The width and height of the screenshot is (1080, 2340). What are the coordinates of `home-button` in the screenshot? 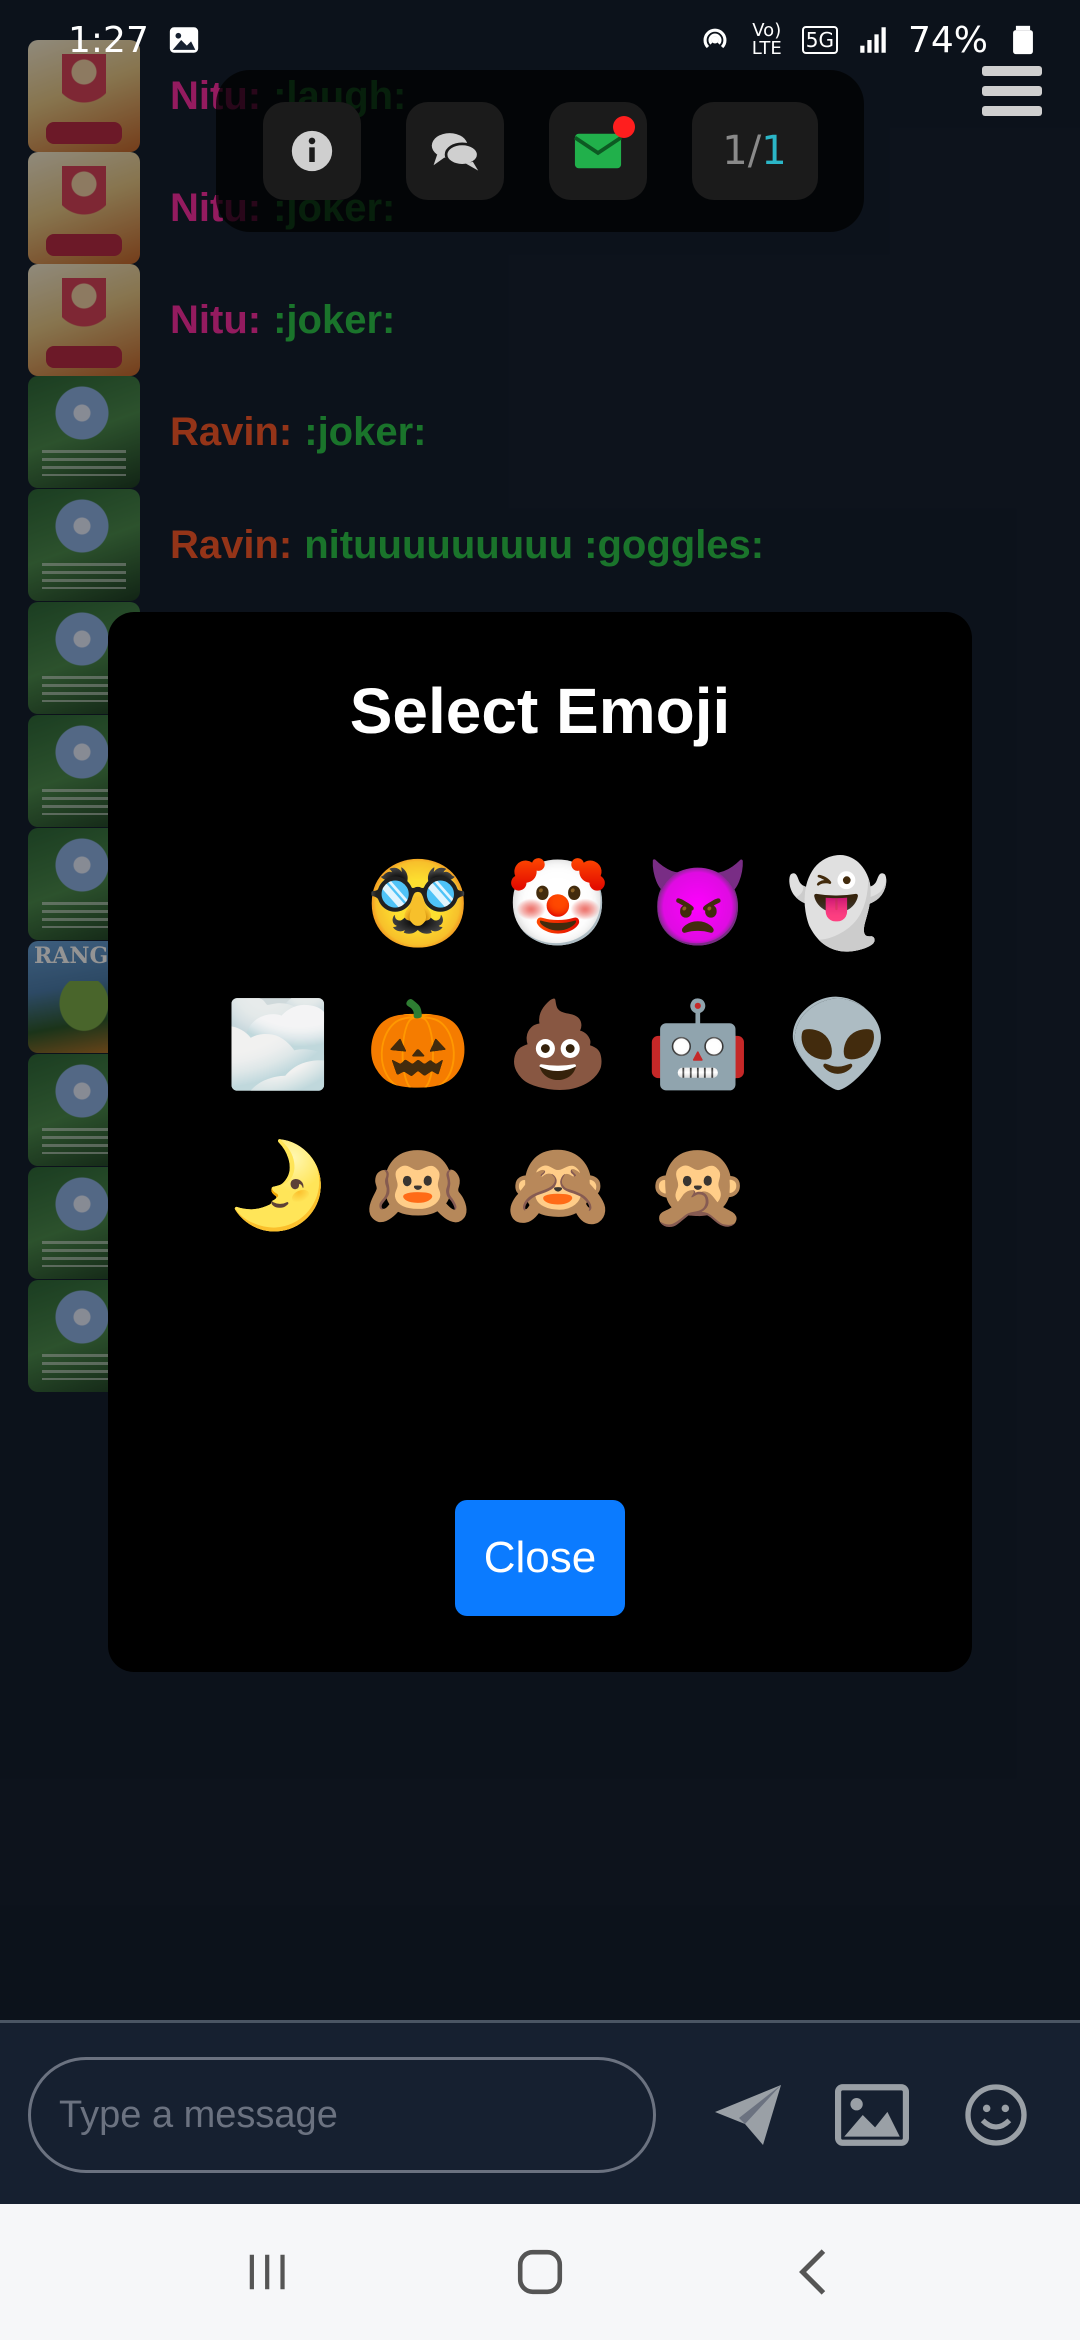 It's located at (540, 2272).